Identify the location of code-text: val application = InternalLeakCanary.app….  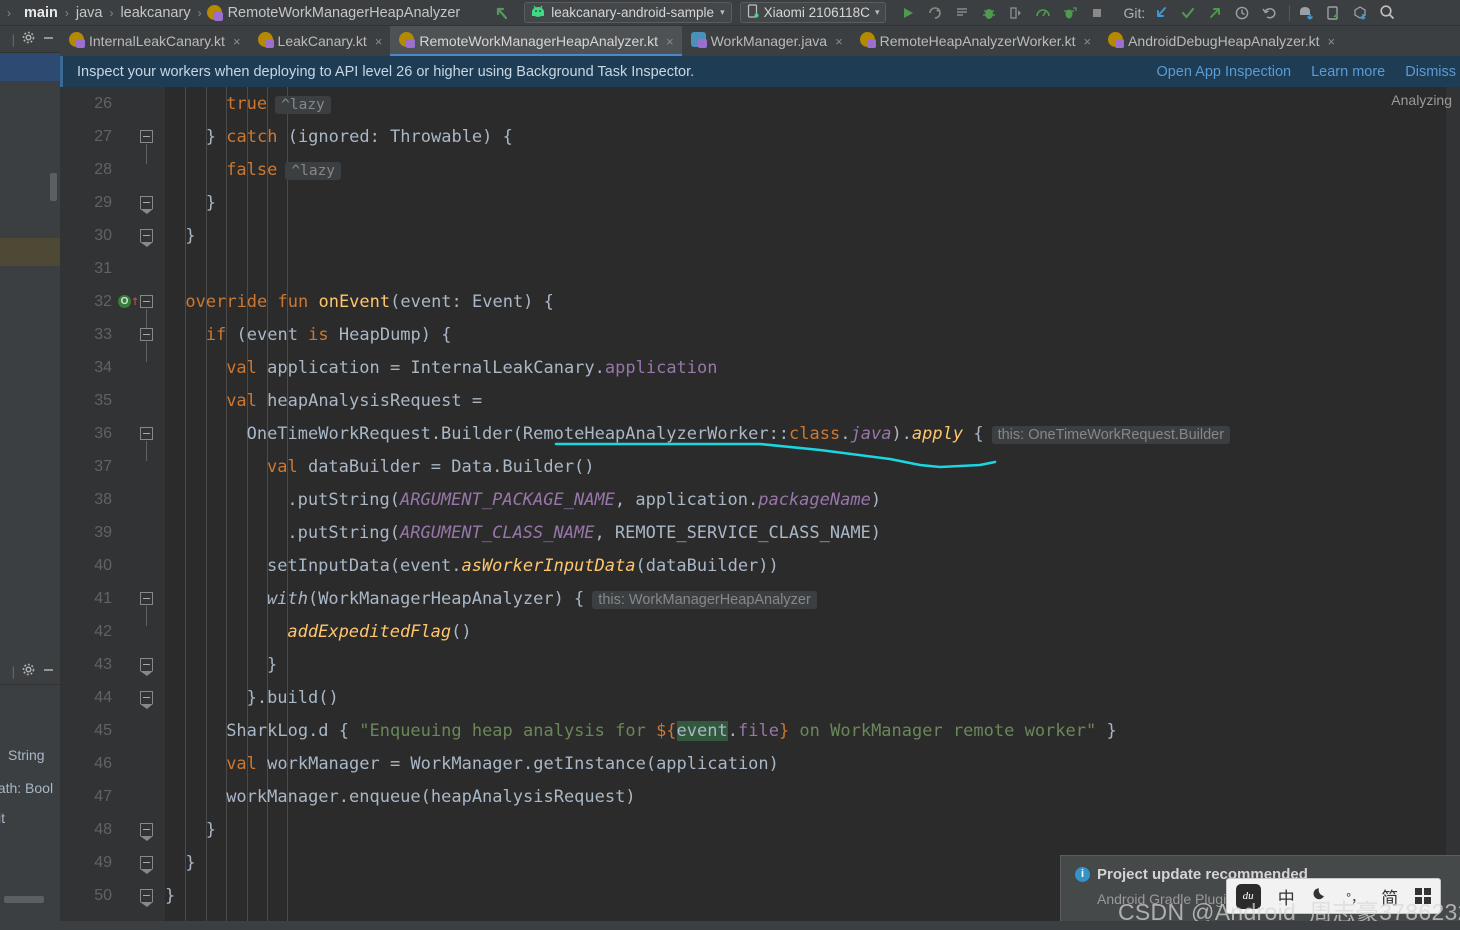
(471, 368).